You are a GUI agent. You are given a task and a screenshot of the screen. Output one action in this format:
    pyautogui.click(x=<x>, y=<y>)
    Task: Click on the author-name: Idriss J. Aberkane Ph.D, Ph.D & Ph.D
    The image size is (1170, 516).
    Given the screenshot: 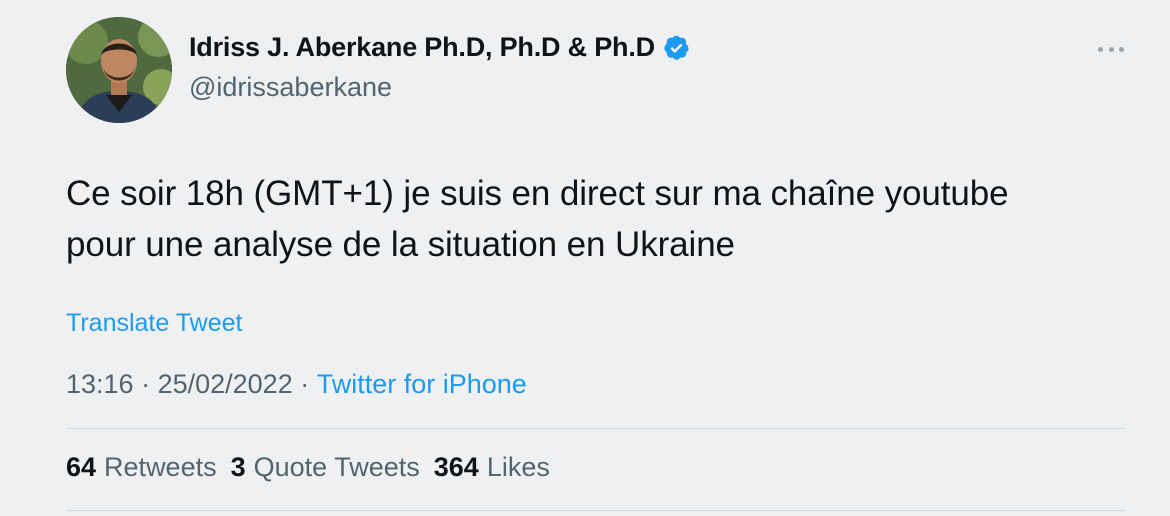 What is the action you would take?
    pyautogui.click(x=422, y=47)
    